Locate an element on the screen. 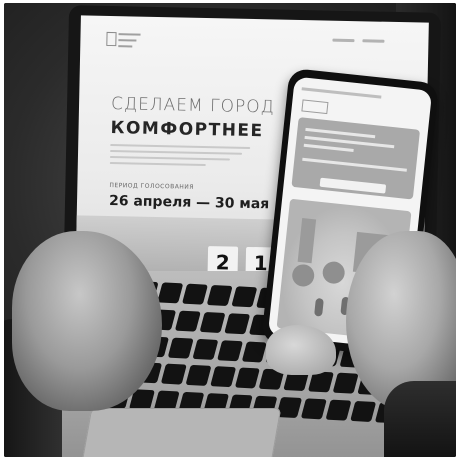 This screenshot has height=461, width=462. header-contacts is located at coordinates (358, 40).